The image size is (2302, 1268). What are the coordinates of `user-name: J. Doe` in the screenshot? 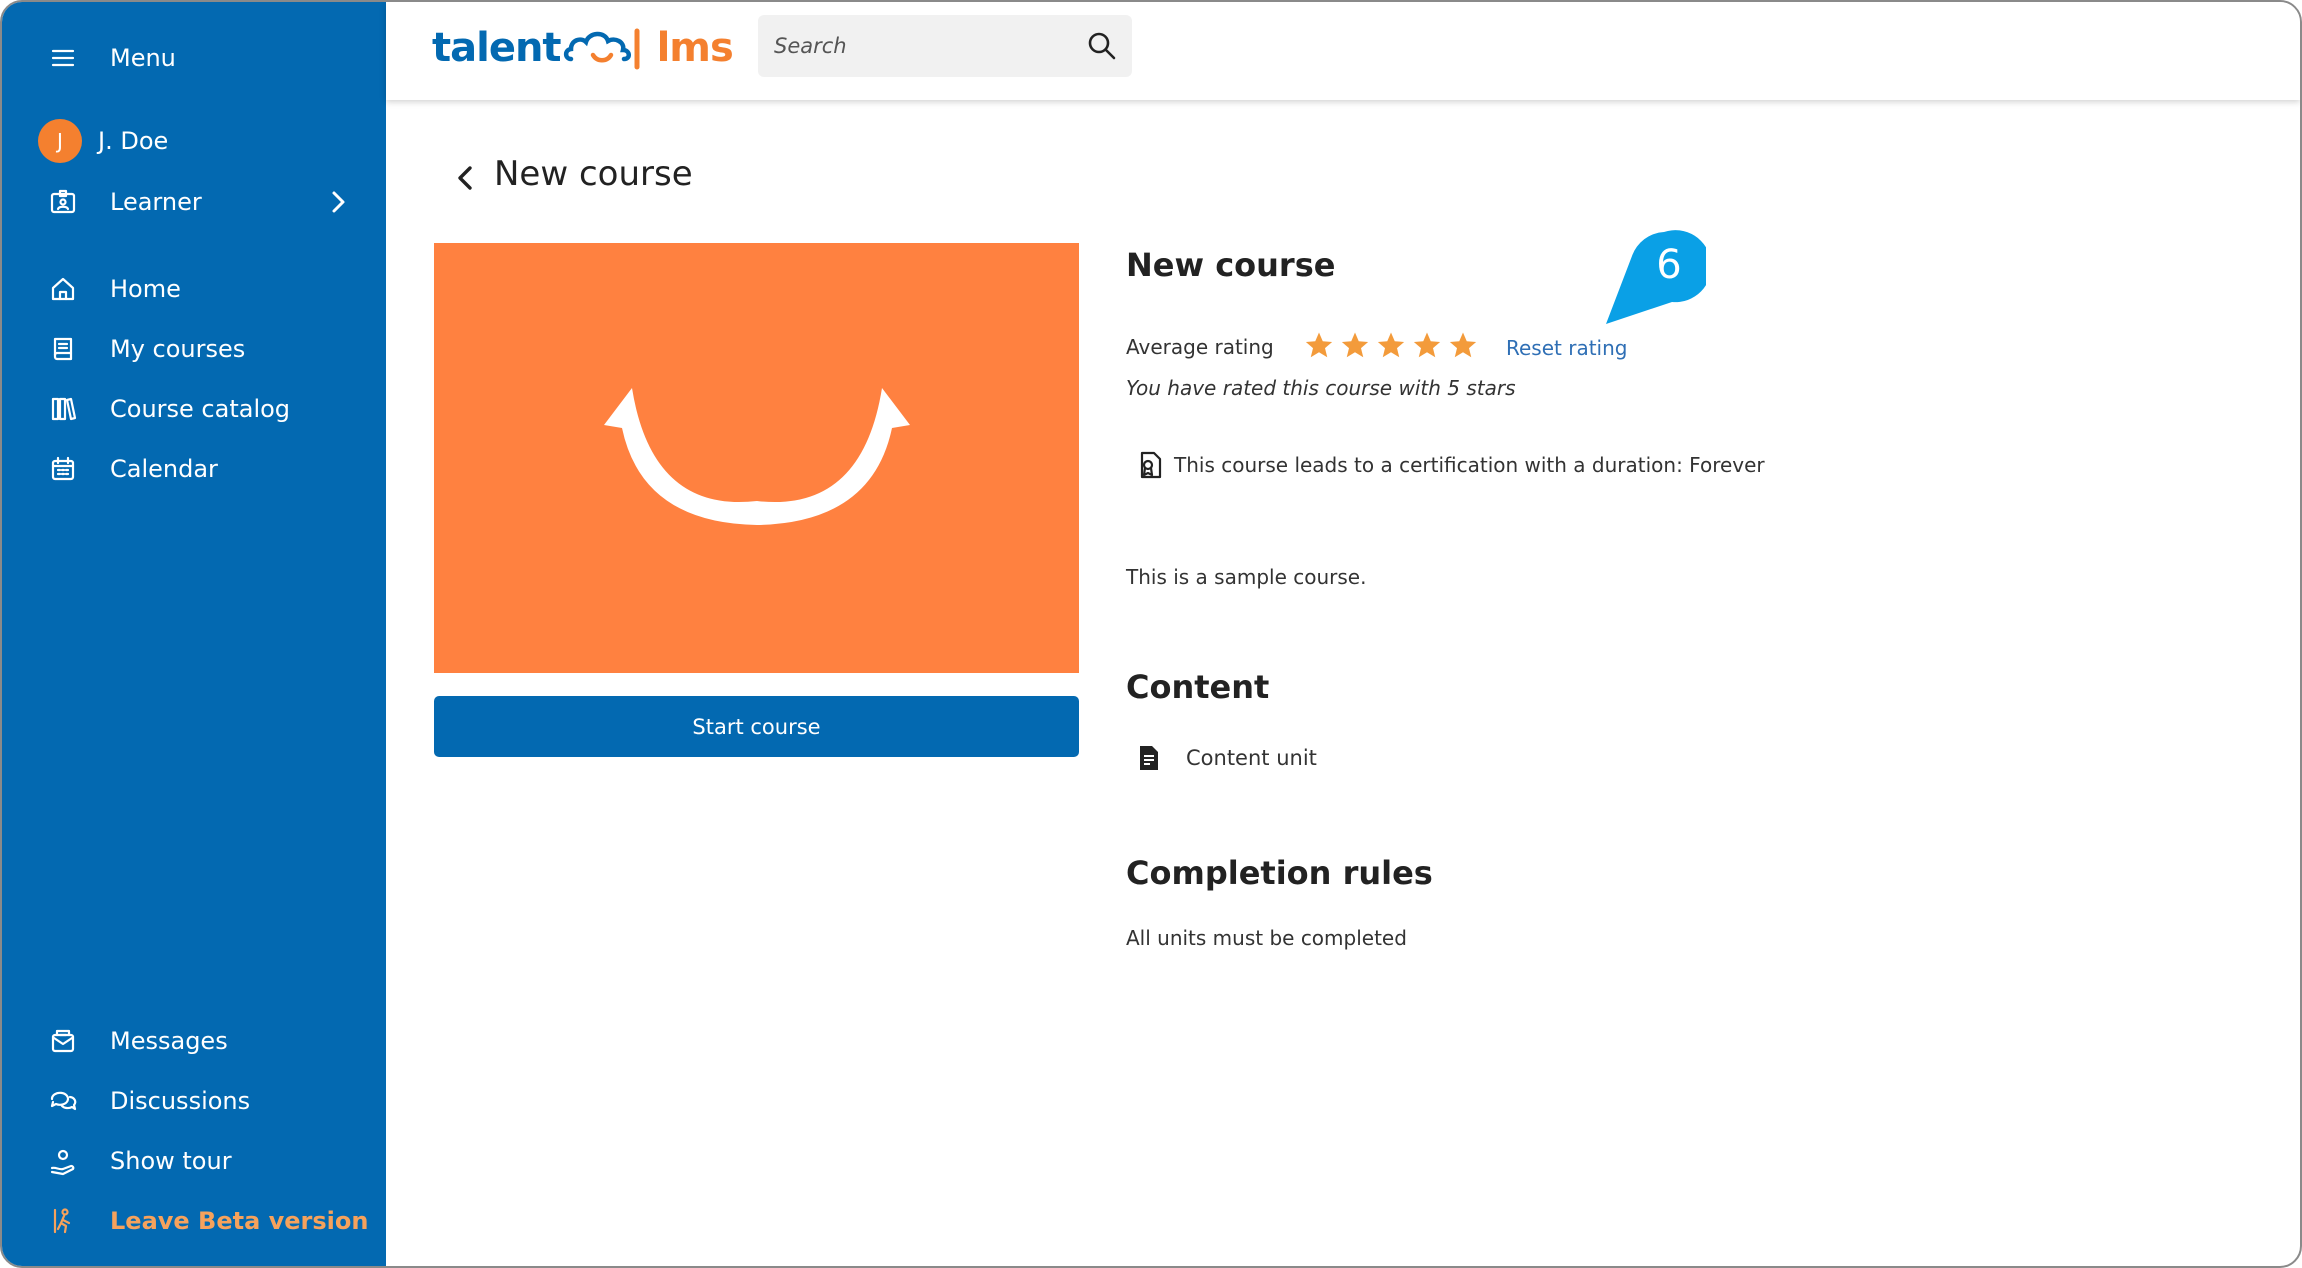 It's located at (133, 141).